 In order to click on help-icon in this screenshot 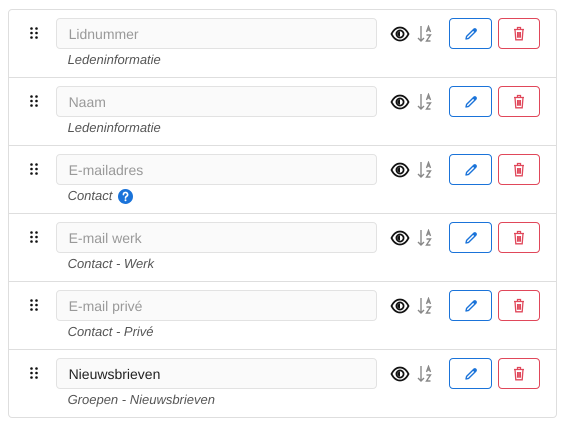, I will do `click(126, 196)`.